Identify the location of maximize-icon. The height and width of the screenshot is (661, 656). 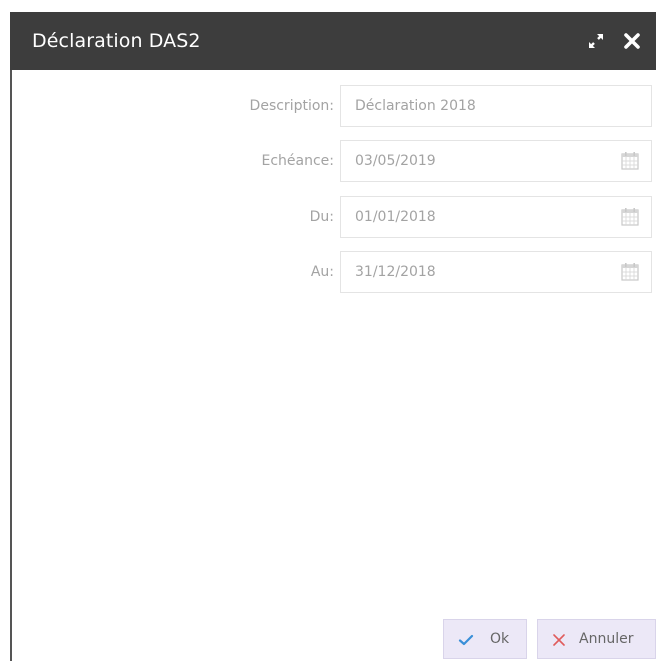
(596, 41).